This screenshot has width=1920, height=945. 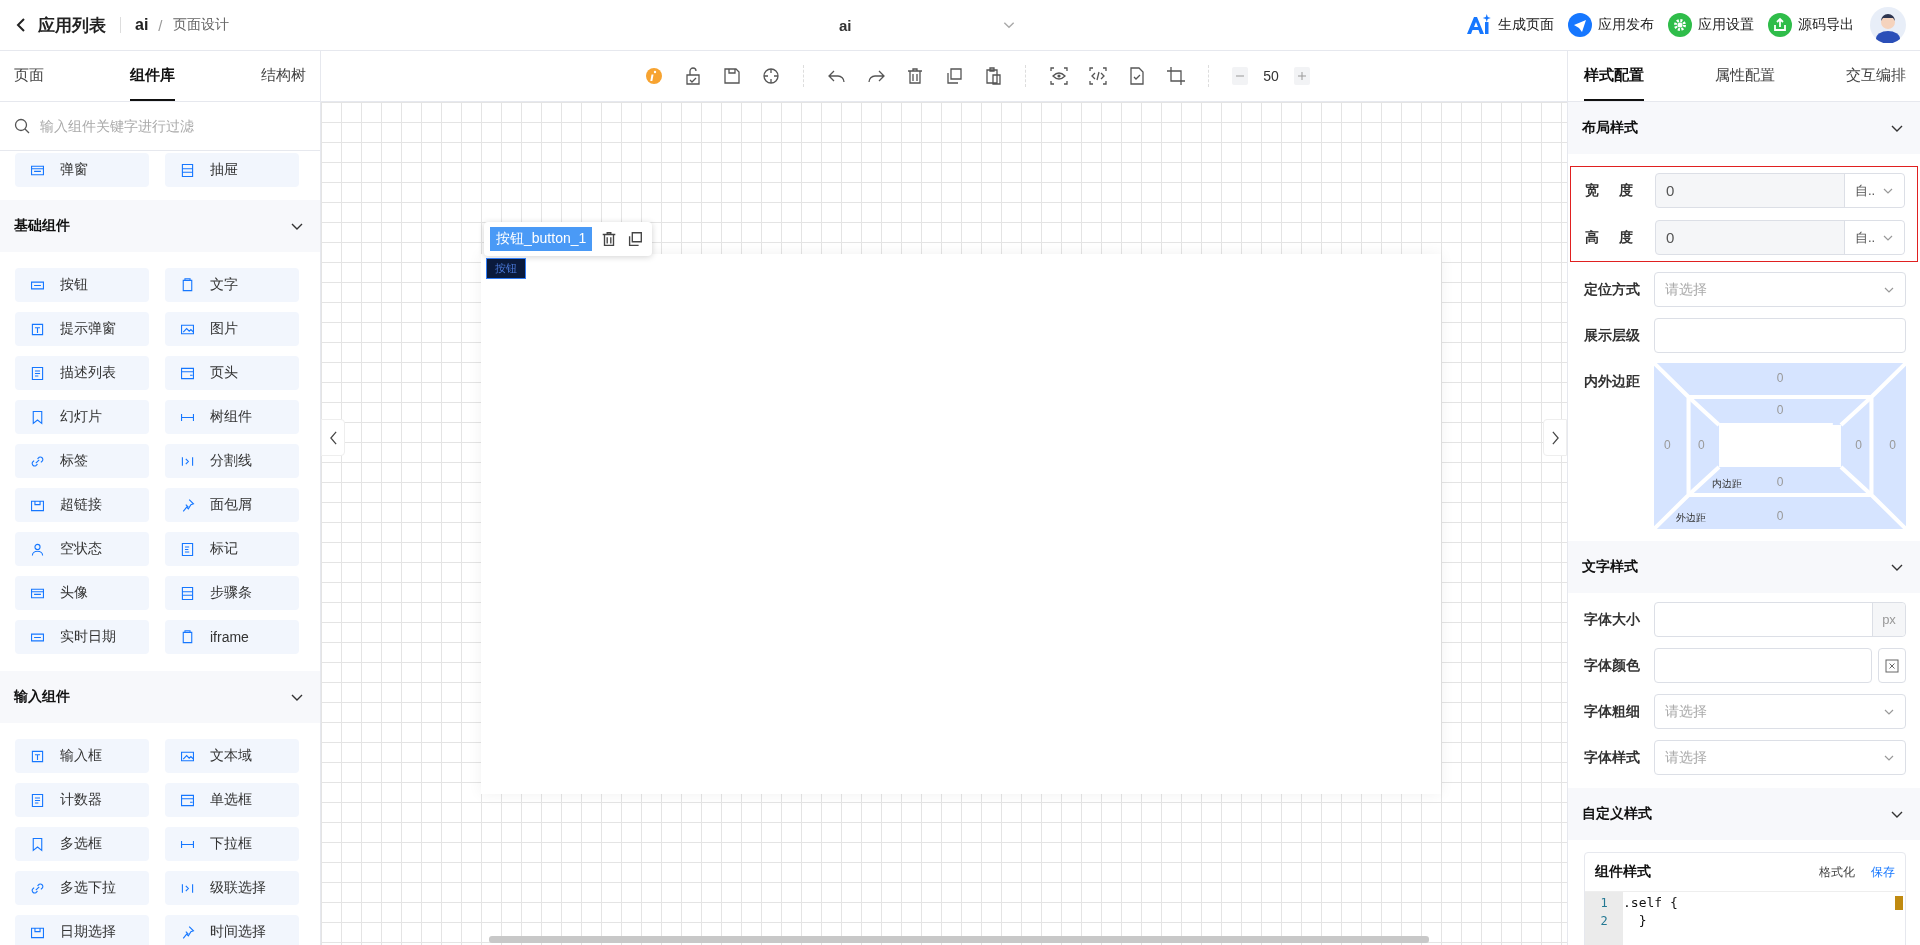 What do you see at coordinates (152, 76) in the screenshot?
I see `panel-tab: 组件库` at bounding box center [152, 76].